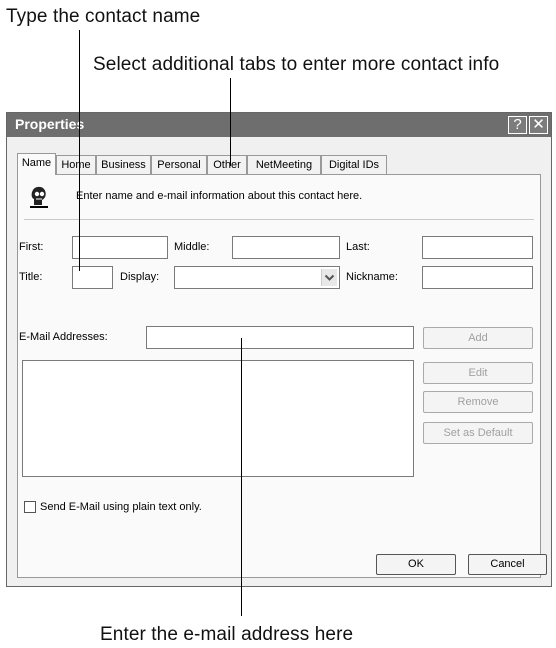  Describe the element at coordinates (478, 402) in the screenshot. I see `remove-button: Remove` at that location.